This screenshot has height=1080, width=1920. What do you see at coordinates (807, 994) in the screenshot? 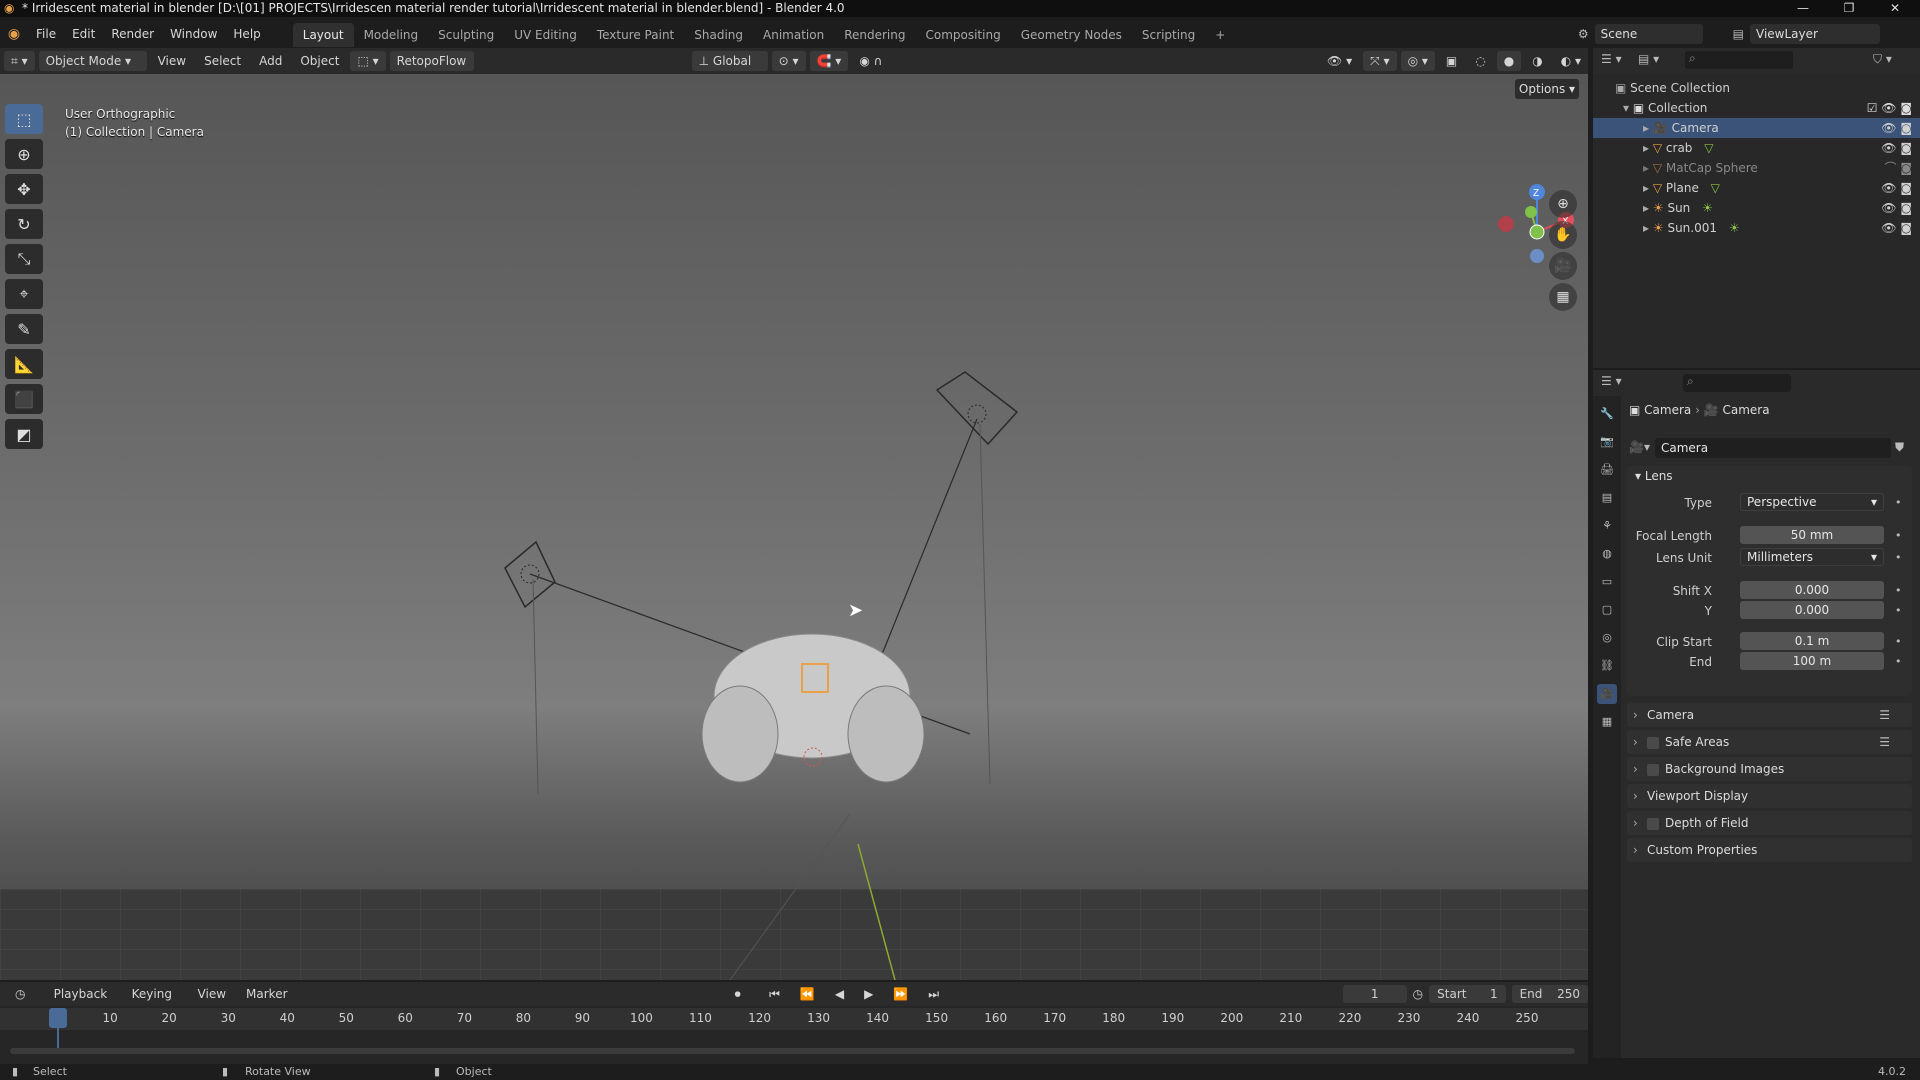
I see `prev-keyframe-icon: ⏪` at bounding box center [807, 994].